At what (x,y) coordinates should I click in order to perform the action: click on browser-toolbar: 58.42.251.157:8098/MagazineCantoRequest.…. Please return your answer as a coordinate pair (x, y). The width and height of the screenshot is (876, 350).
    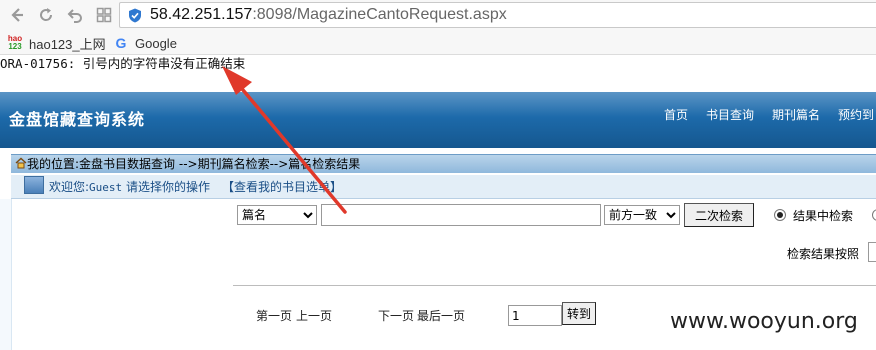
    Looking at the image, I should click on (438, 15).